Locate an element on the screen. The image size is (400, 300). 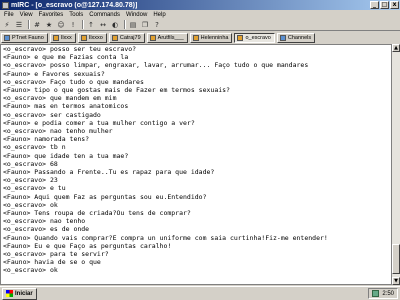
taskbar: Iniciar 2:50 is located at coordinates (200, 293).